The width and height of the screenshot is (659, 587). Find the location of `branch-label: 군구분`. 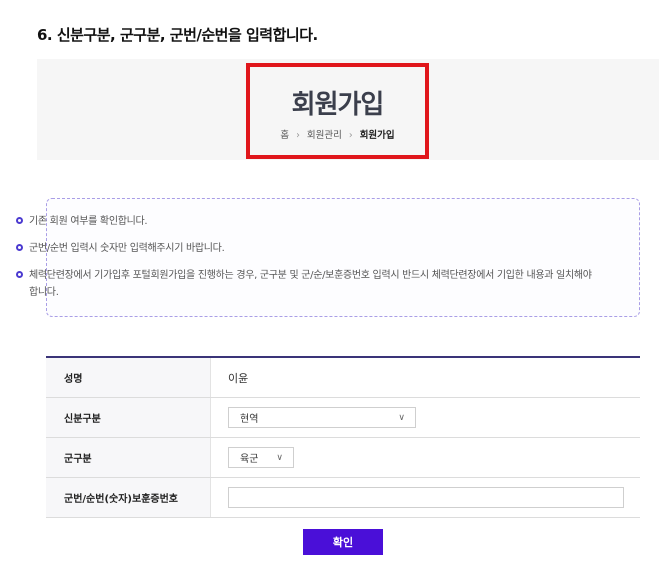

branch-label: 군구분 is located at coordinates (128, 457).